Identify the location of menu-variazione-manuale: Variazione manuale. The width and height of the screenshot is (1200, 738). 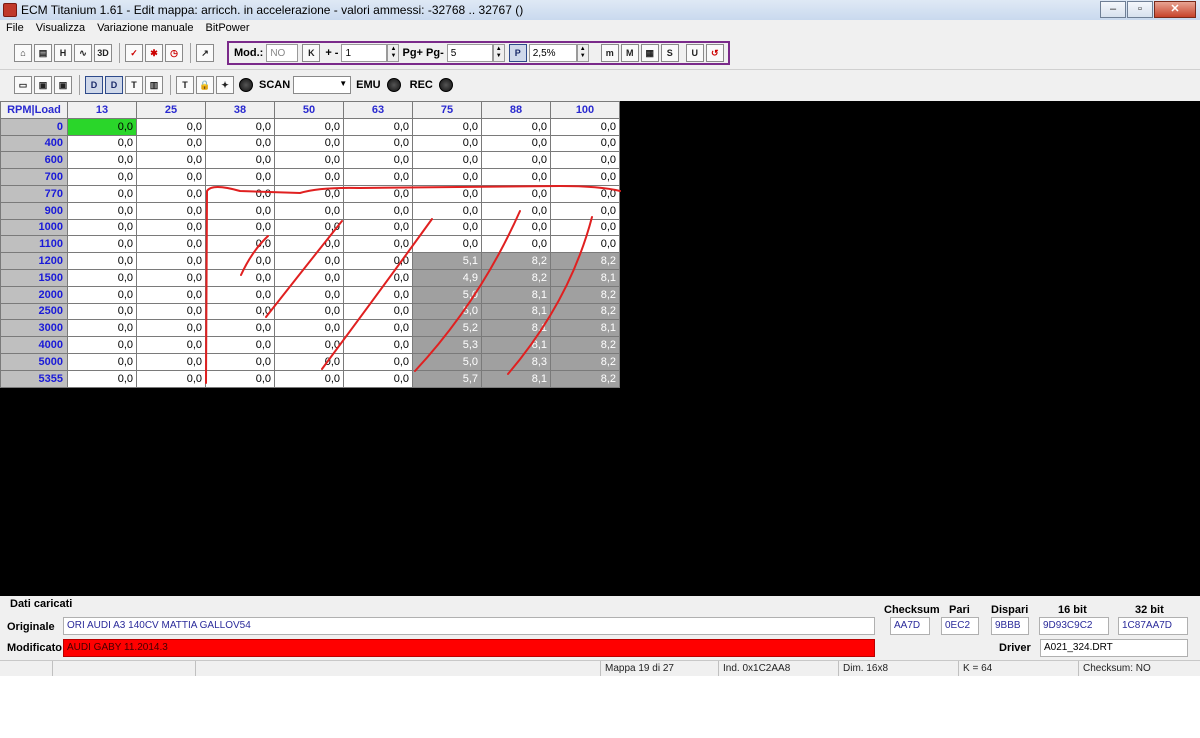
(145, 28).